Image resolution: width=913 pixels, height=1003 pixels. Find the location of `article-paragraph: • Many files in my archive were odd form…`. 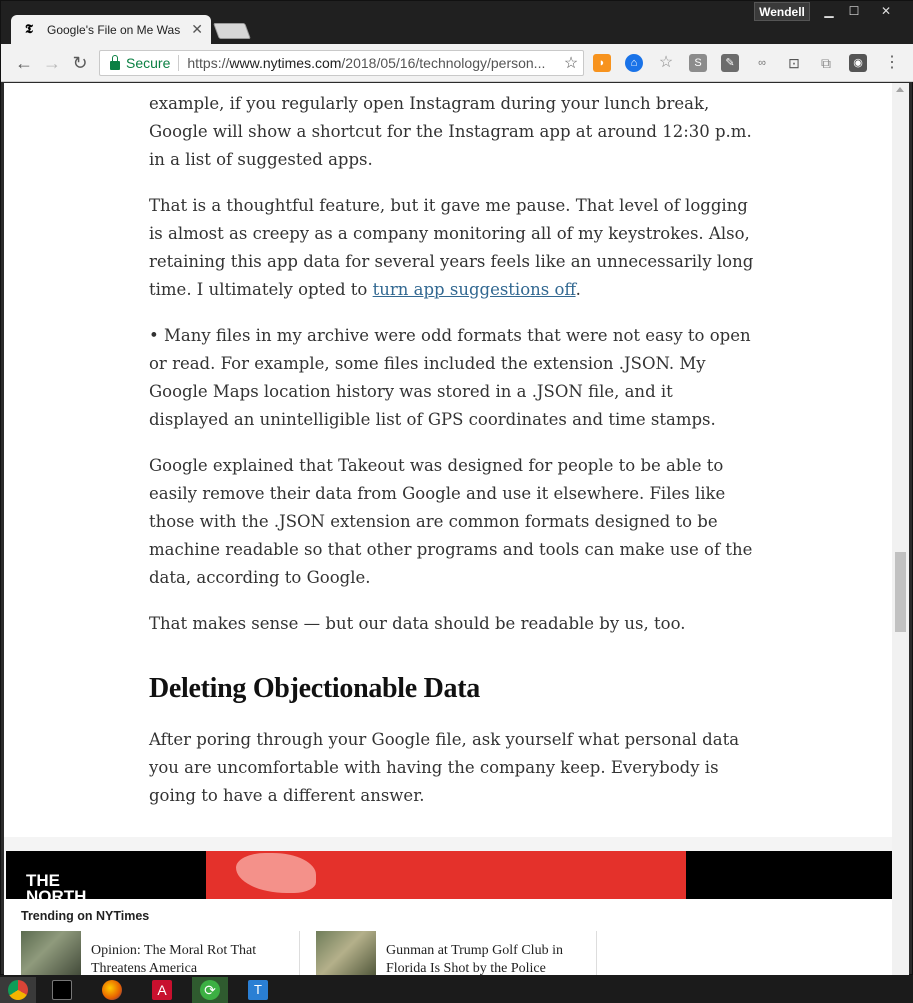

article-paragraph: • Many files in my archive were odd form… is located at coordinates (450, 377).